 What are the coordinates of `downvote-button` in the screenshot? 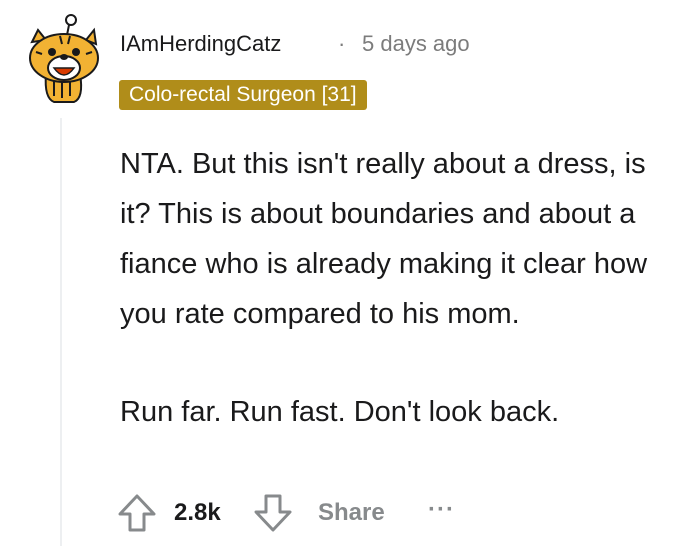 It's located at (273, 513).